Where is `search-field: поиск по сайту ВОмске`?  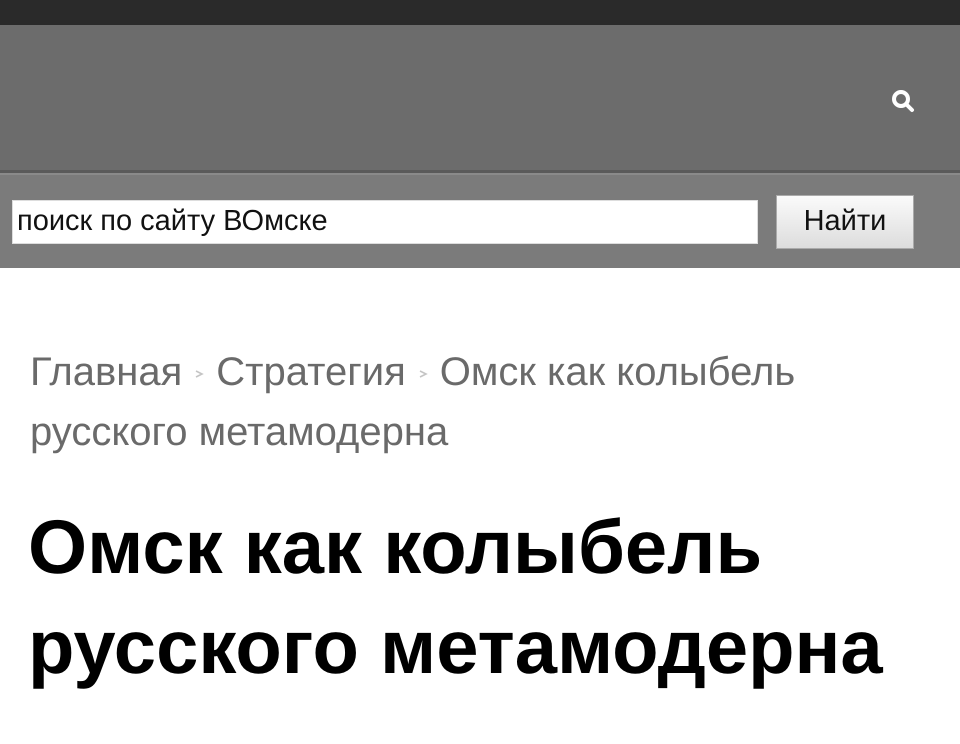
search-field: поиск по сайту ВОмске is located at coordinates (385, 222).